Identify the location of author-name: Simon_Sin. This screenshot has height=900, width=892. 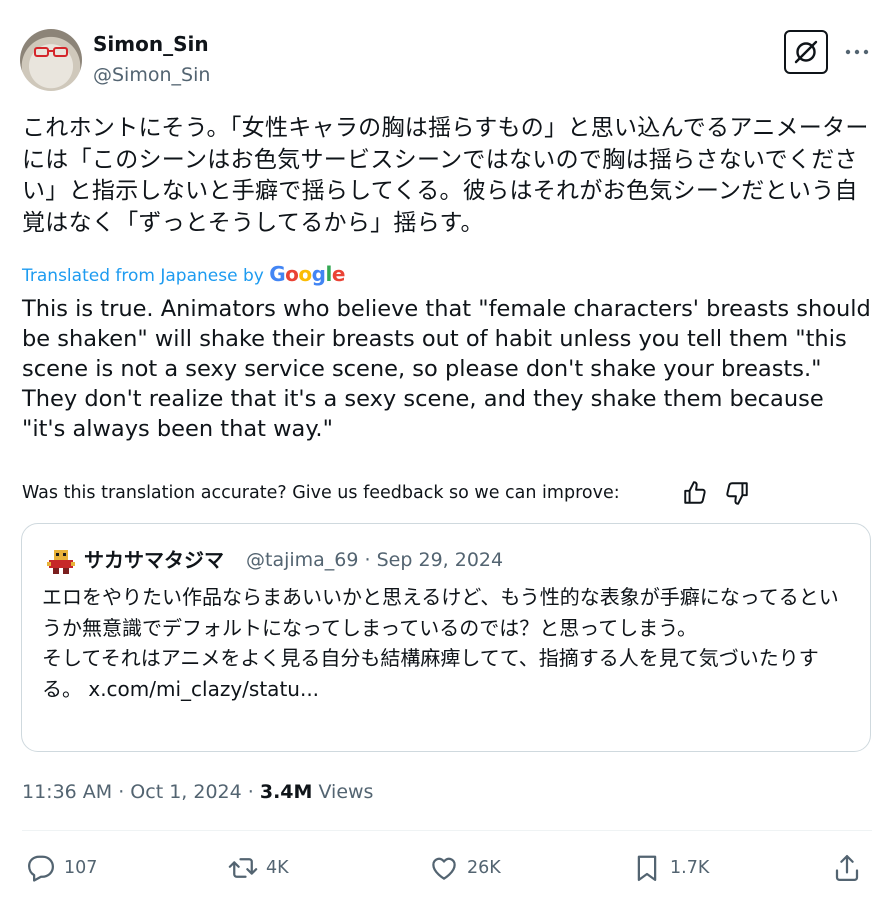
(151, 44).